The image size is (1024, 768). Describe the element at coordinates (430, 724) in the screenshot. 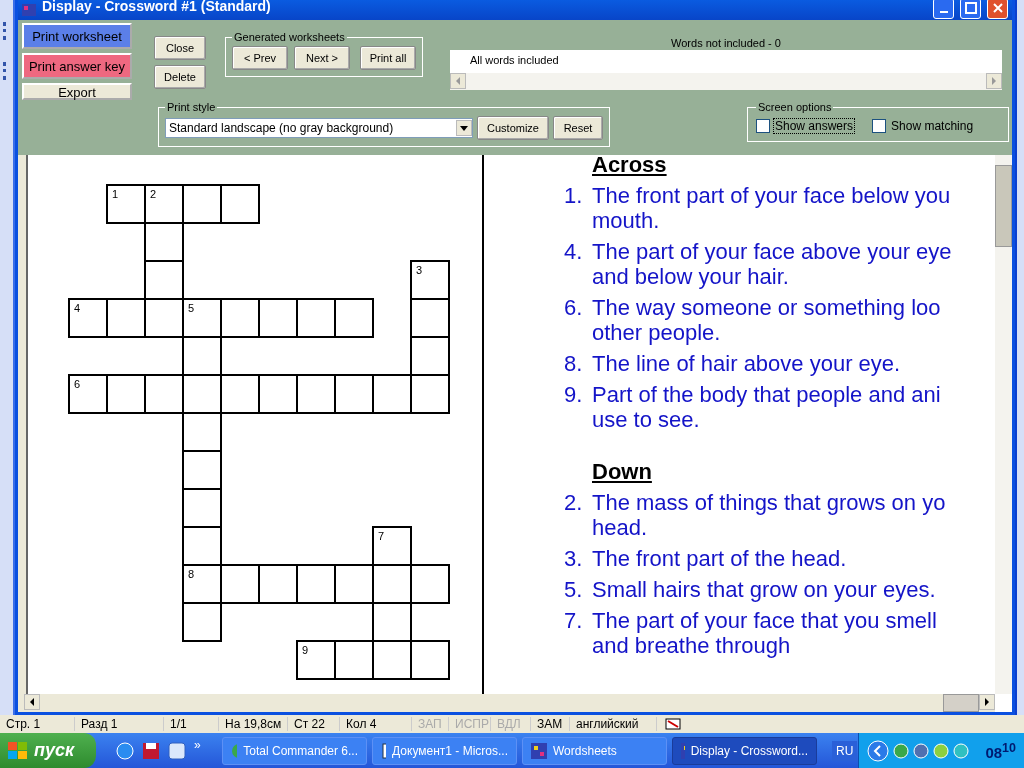

I see `status-item: ЗАП` at that location.